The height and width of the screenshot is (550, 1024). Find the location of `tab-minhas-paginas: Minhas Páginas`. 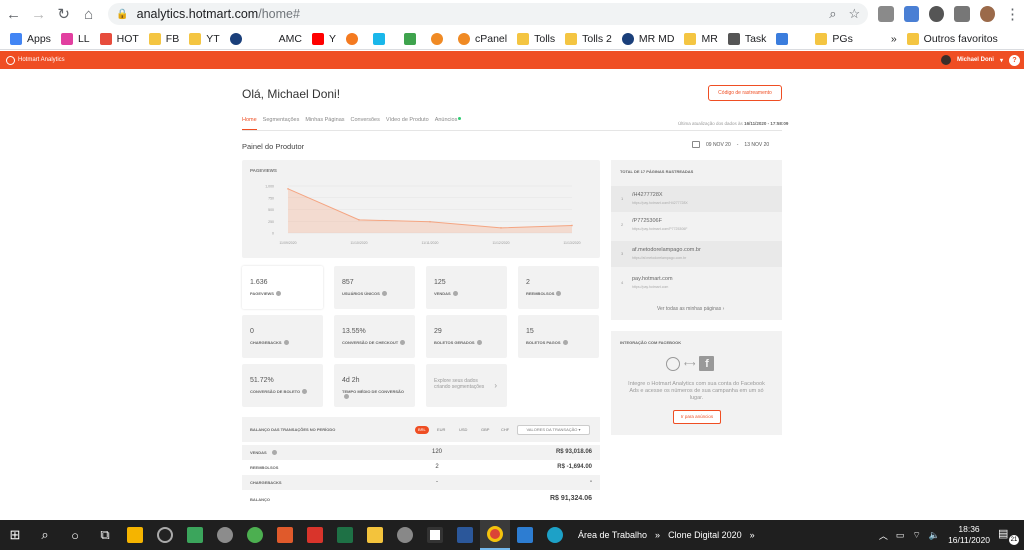

tab-minhas-paginas: Minhas Páginas is located at coordinates (324, 123).